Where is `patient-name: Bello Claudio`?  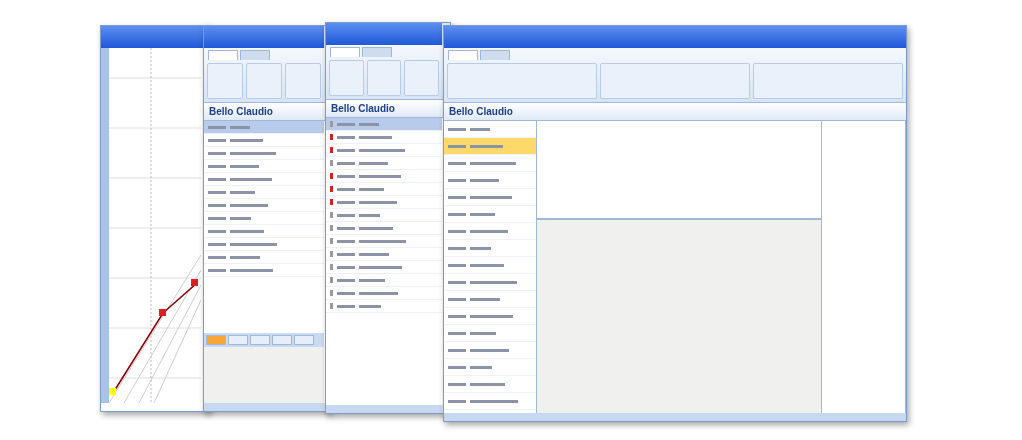 patient-name: Bello Claudio is located at coordinates (675, 112).